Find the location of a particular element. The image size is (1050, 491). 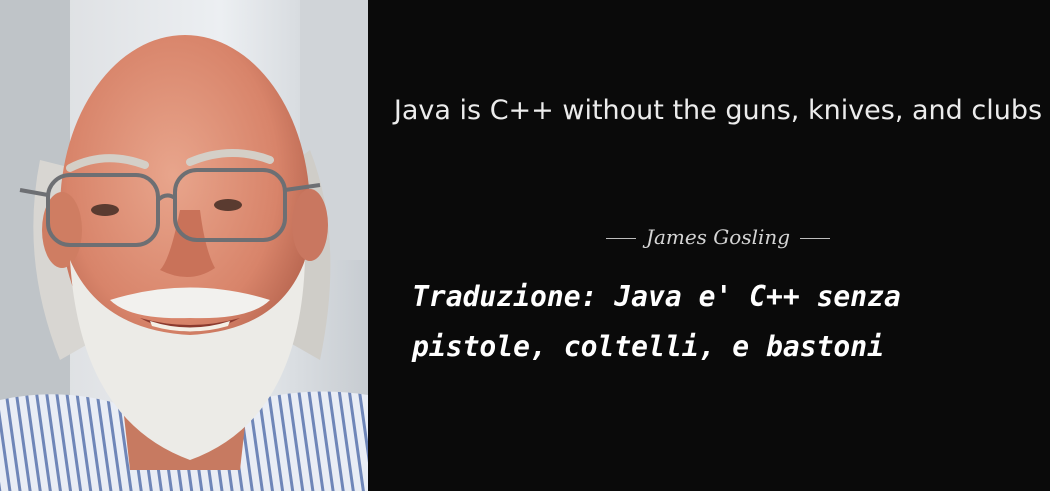

quote-attribution: James Gosling is located at coordinates (709, 237).